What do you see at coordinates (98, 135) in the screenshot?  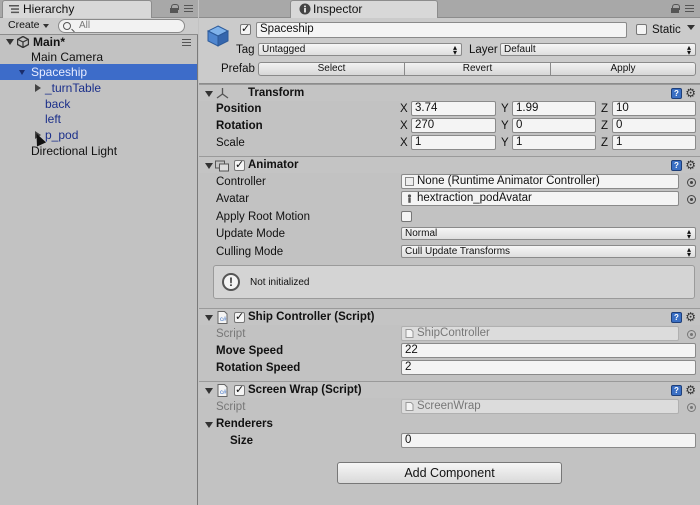 I see `hierarchy-item-p-pod: p_pod` at bounding box center [98, 135].